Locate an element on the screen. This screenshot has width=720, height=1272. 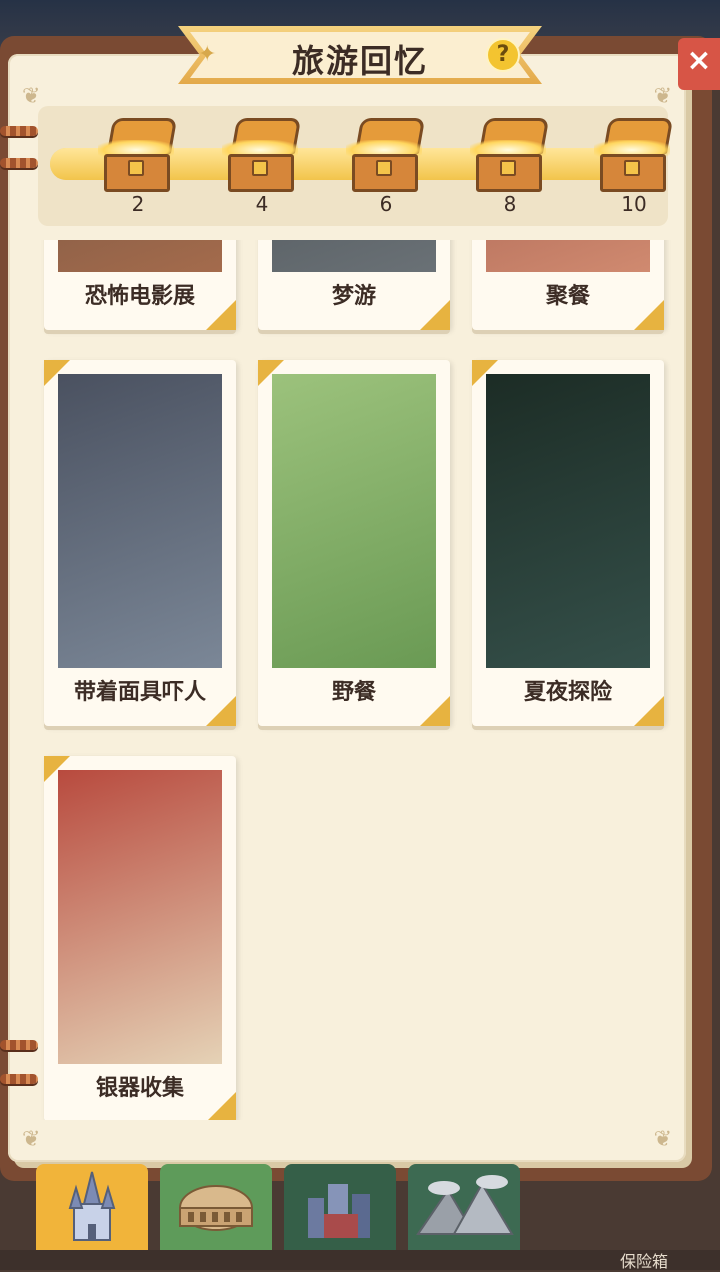
colosseum-icon is located at coordinates (216, 1208).